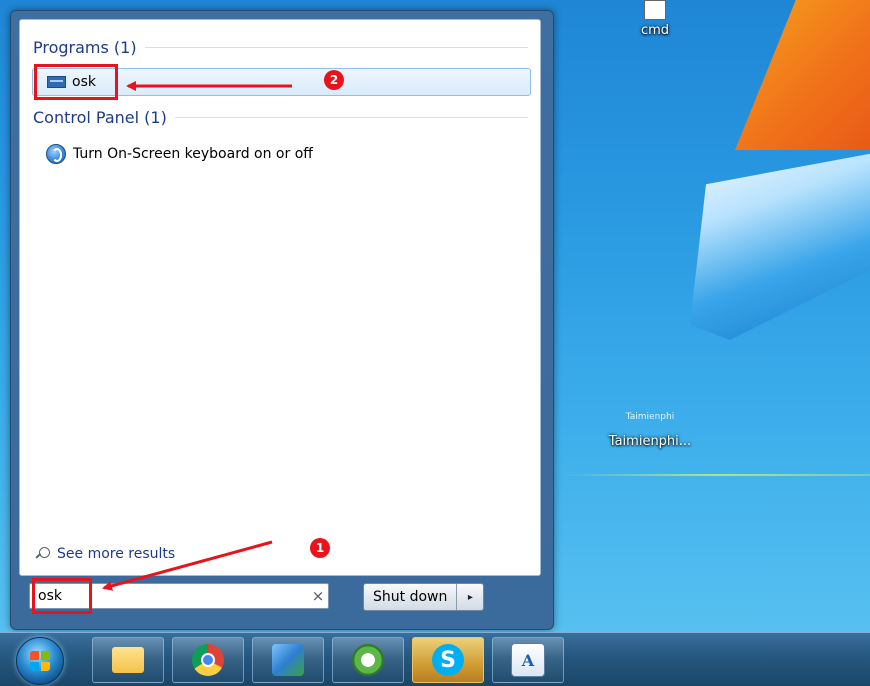 The height and width of the screenshot is (686, 870). I want to click on taskbar-button-explorer, so click(128, 660).